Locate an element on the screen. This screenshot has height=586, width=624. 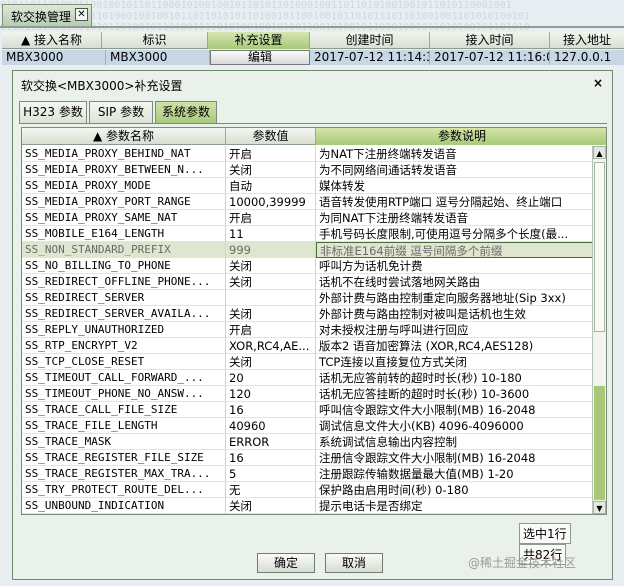
col-header-id: 标识 is located at coordinates (155, 40).